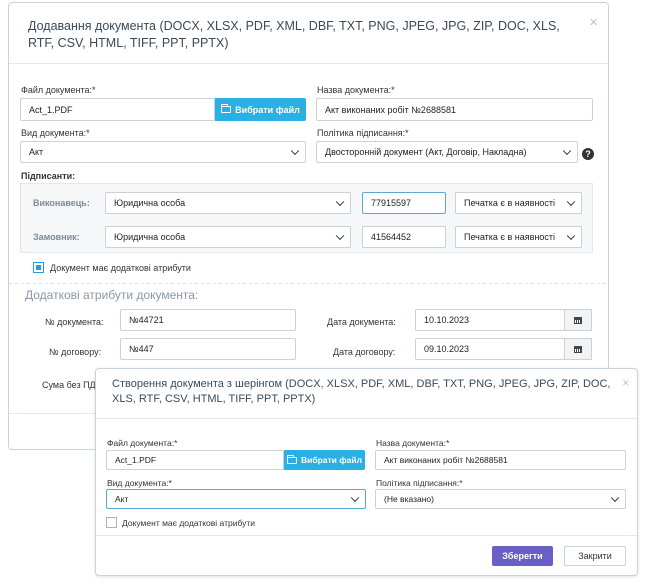 Image resolution: width=646 pixels, height=584 pixels. I want to click on doc-number-label: № документа:, so click(74, 322).